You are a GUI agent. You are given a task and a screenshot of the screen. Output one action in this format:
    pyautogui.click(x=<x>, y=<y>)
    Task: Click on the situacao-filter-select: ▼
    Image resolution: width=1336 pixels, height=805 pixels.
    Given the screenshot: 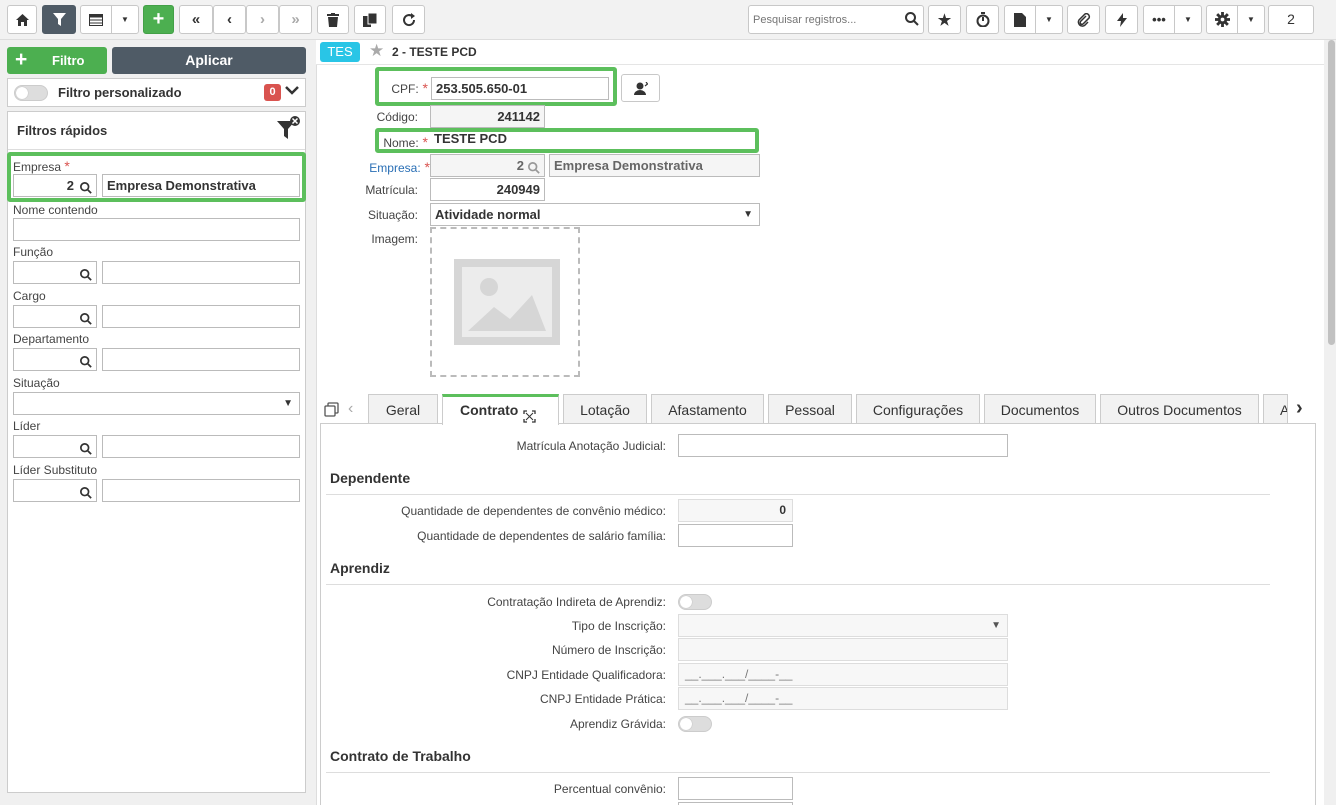 What is the action you would take?
    pyautogui.click(x=156, y=403)
    